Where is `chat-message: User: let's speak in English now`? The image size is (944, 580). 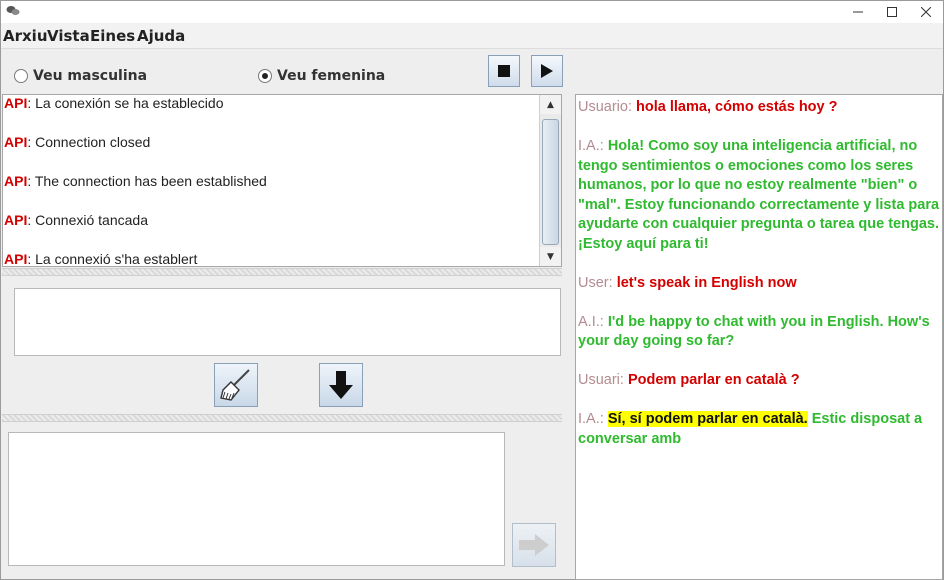 chat-message: User: let's speak in English now is located at coordinates (687, 282).